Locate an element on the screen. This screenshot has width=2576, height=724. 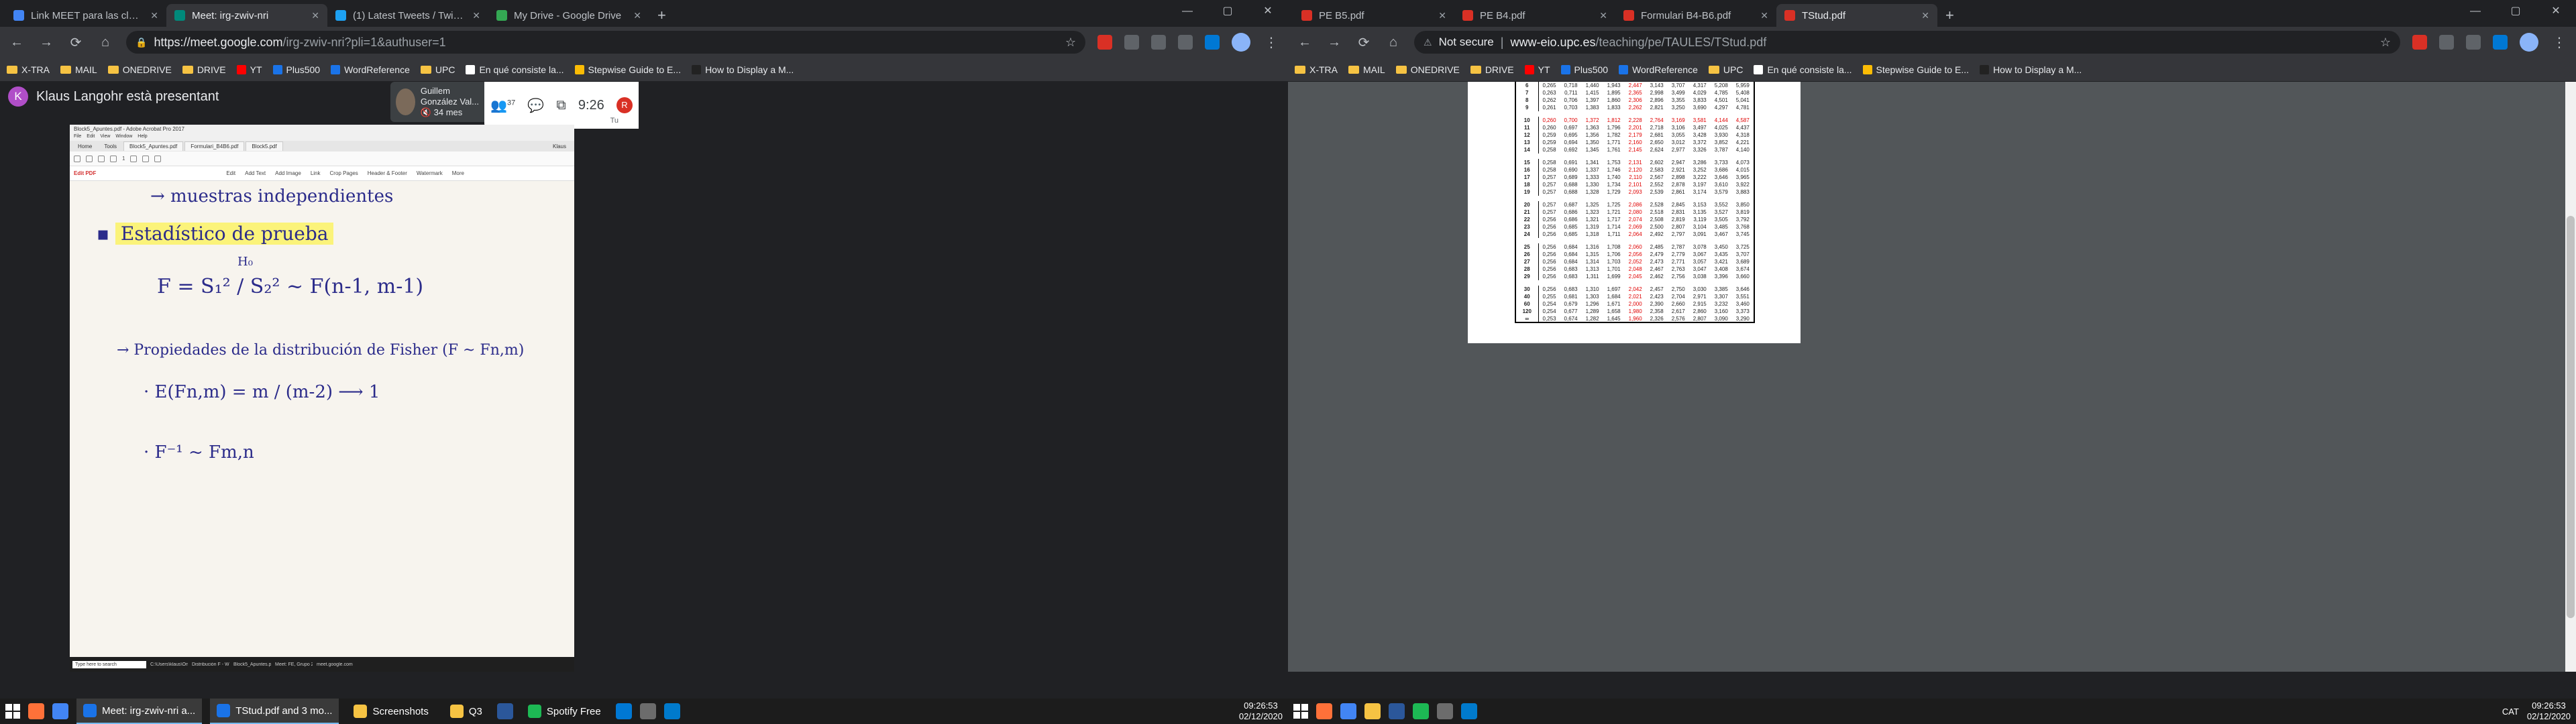
lang-indicator: CAT is located at coordinates (2510, 712).